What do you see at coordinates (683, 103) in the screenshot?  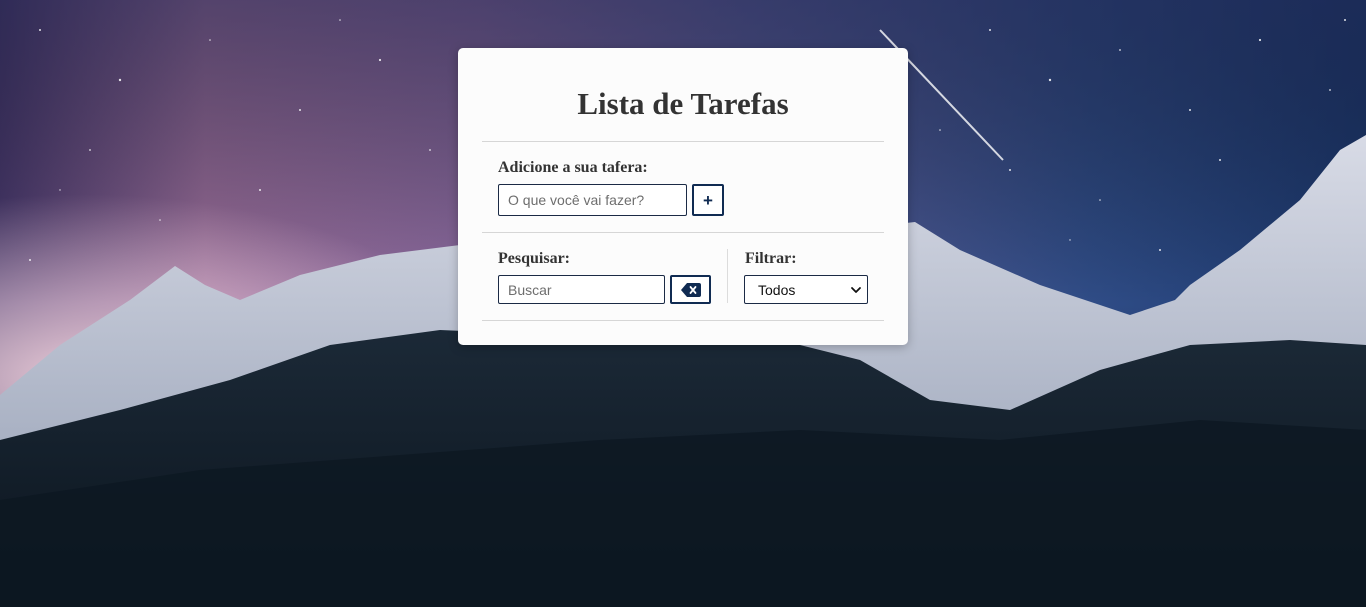 I see `page-title: Lista de Tarefas` at bounding box center [683, 103].